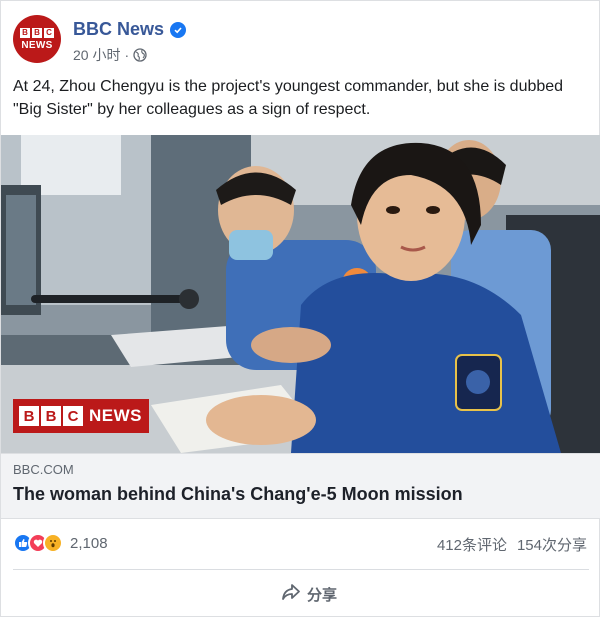 The width and height of the screenshot is (600, 617). What do you see at coordinates (291, 594) in the screenshot?
I see `share-icon` at bounding box center [291, 594].